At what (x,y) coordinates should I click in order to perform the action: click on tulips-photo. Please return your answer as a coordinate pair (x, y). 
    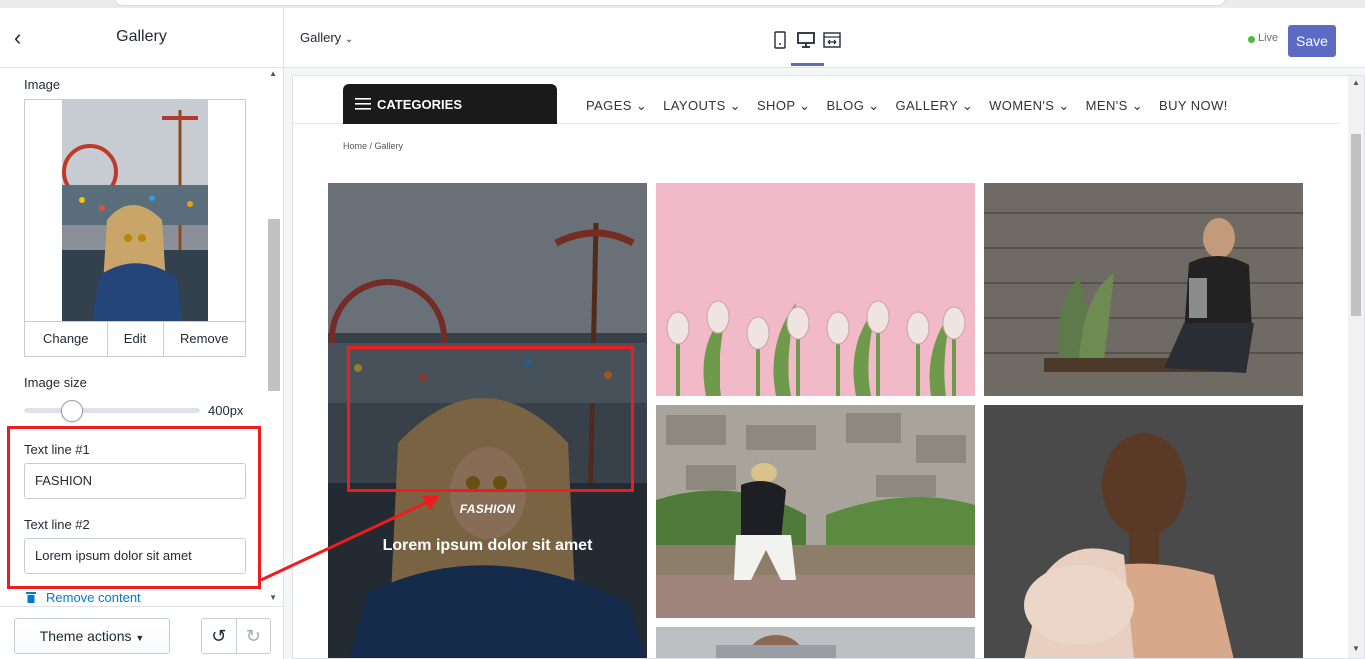
    Looking at the image, I should click on (815, 289).